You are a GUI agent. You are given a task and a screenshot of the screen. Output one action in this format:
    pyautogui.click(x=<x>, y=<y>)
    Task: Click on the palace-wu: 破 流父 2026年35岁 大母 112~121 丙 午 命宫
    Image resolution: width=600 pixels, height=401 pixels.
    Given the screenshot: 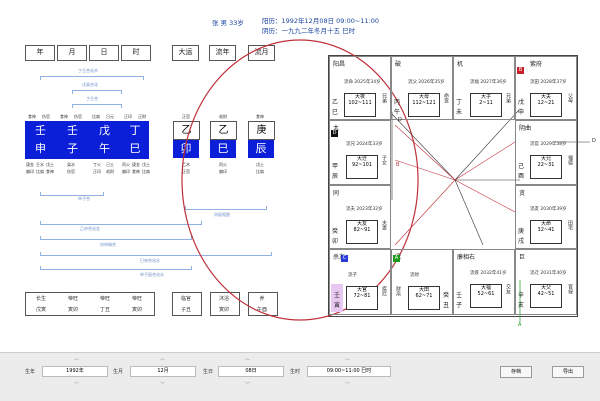 What is the action you would take?
    pyautogui.click(x=422, y=88)
    